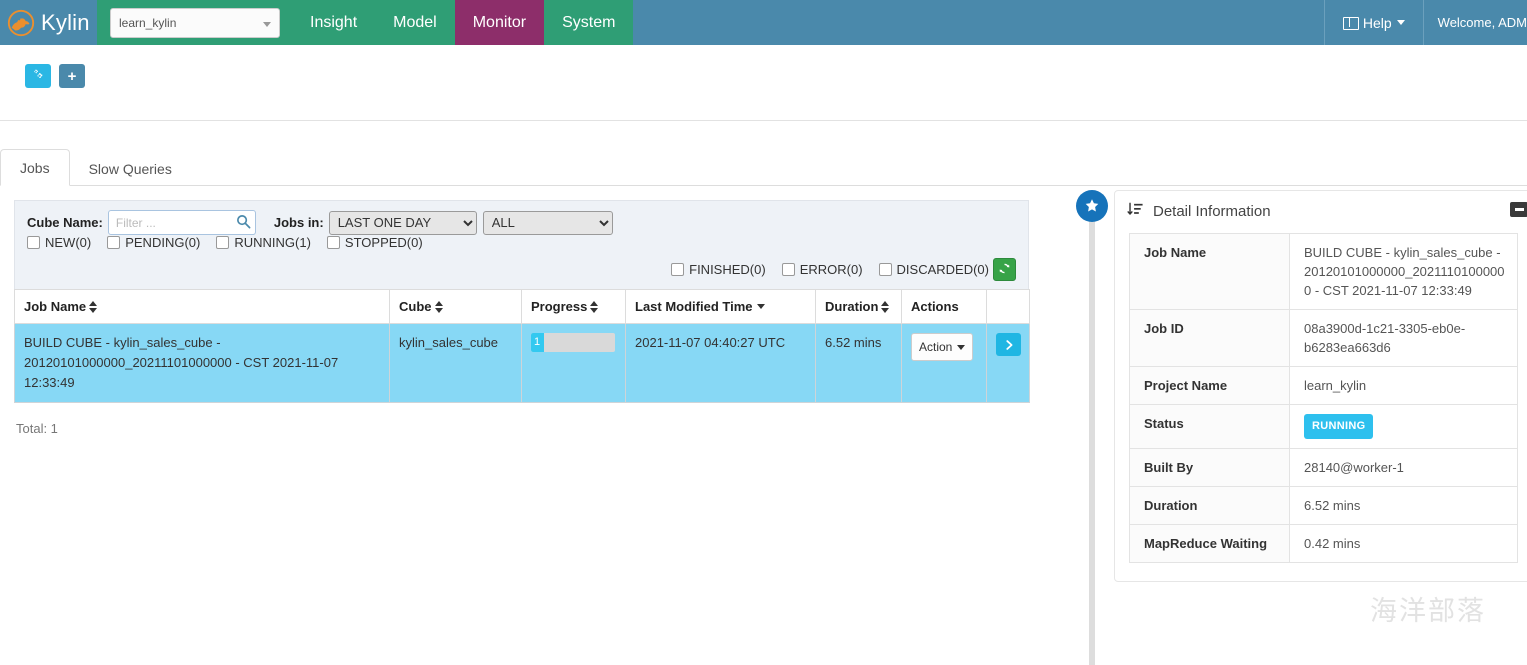 The image size is (1527, 665). I want to click on col-header-actions: Actions, so click(944, 306).